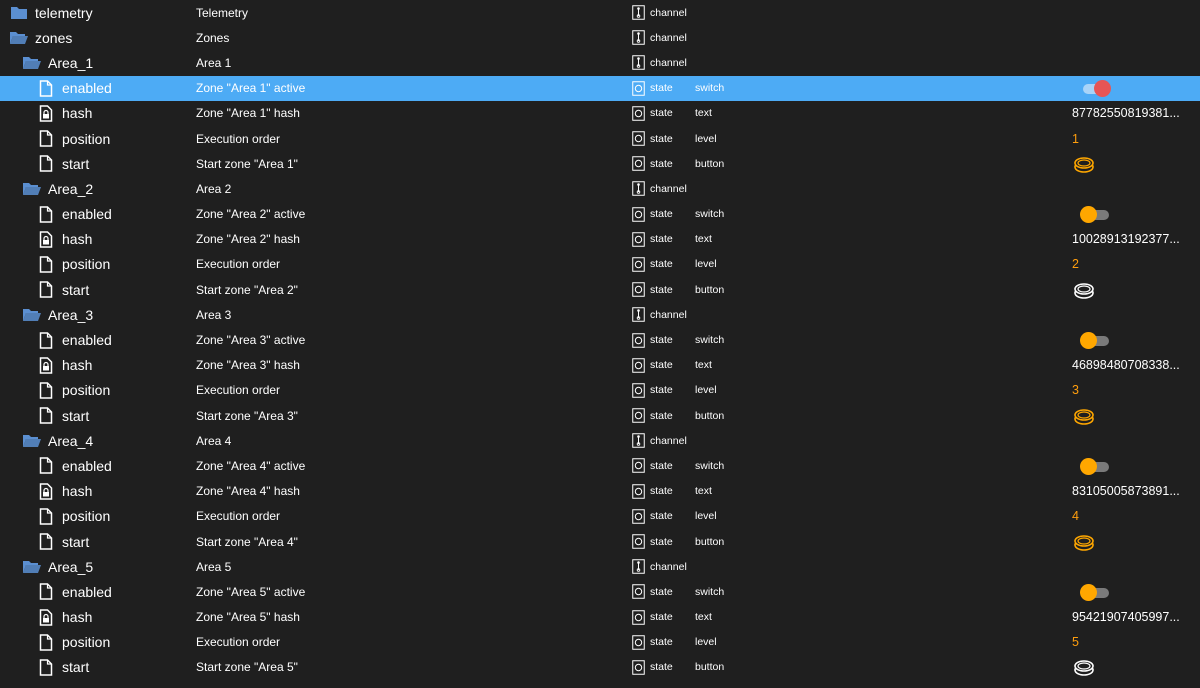 This screenshot has height=688, width=1200. Describe the element at coordinates (600, 667) in the screenshot. I see `tree-state-row: start Start zone "Area 5" state button` at that location.